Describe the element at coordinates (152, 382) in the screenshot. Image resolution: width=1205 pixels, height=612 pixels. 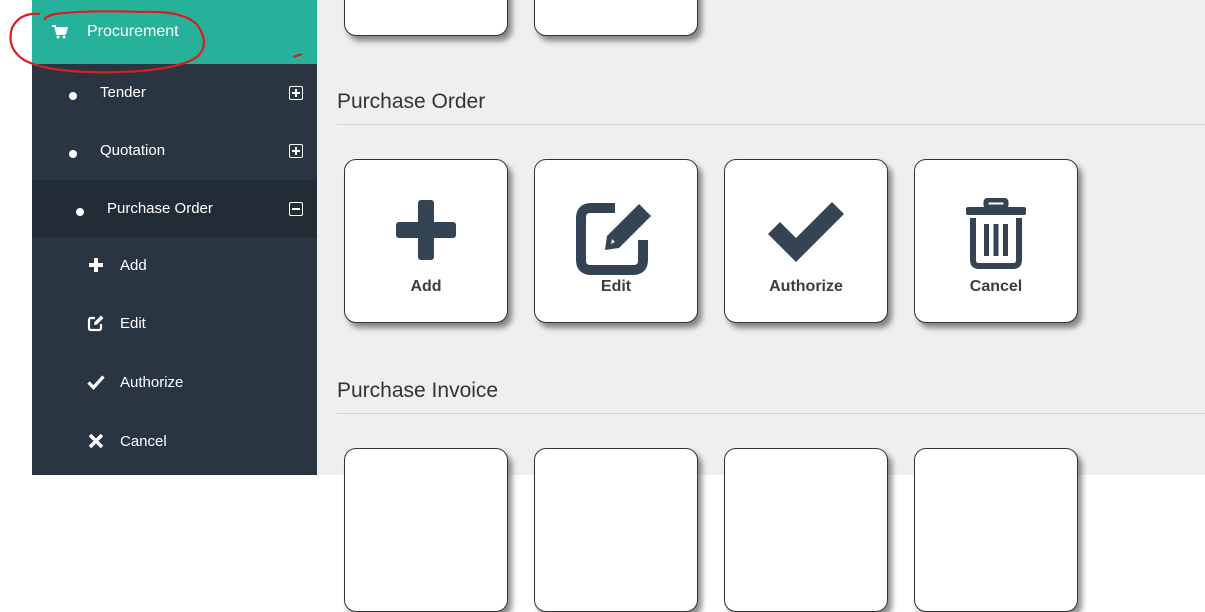
I see `sidebar-subitem-label: Authorize` at that location.